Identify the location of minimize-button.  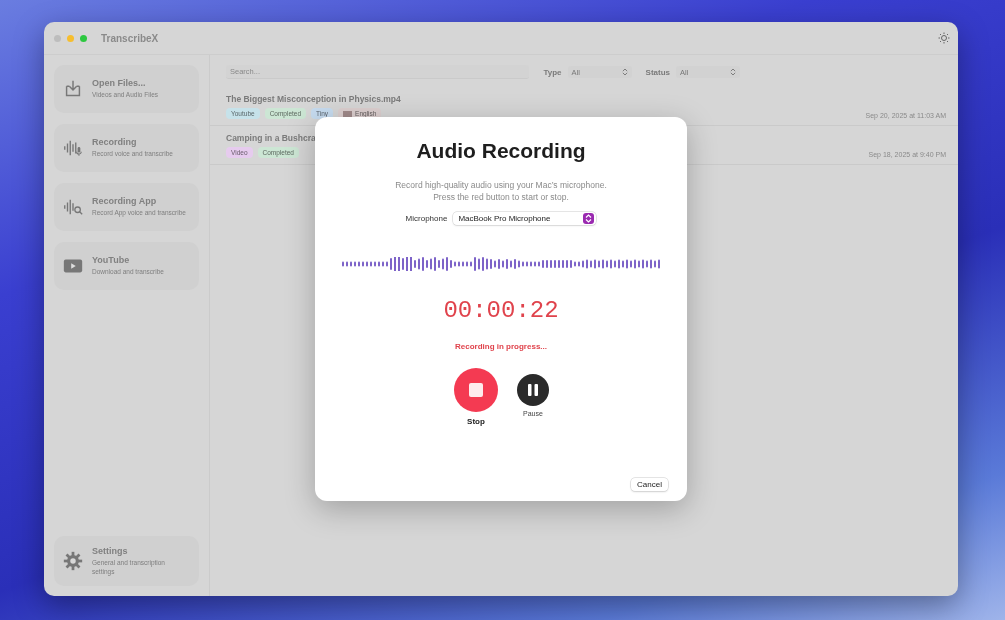
(70, 38).